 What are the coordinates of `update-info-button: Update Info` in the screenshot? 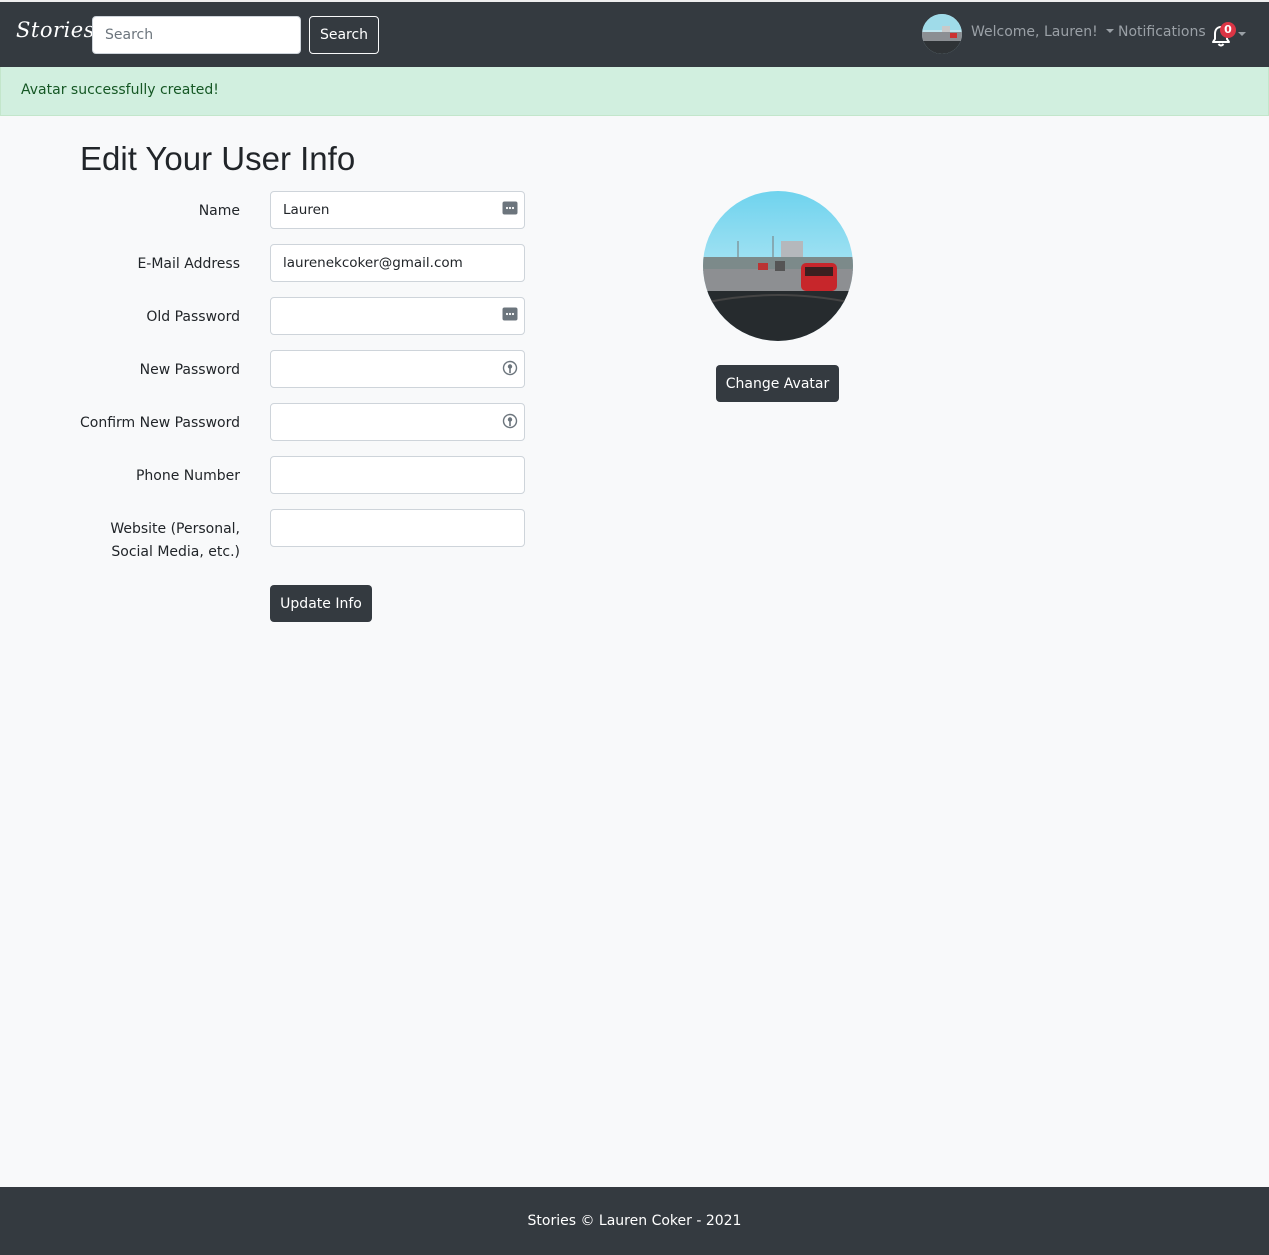 It's located at (321, 603).